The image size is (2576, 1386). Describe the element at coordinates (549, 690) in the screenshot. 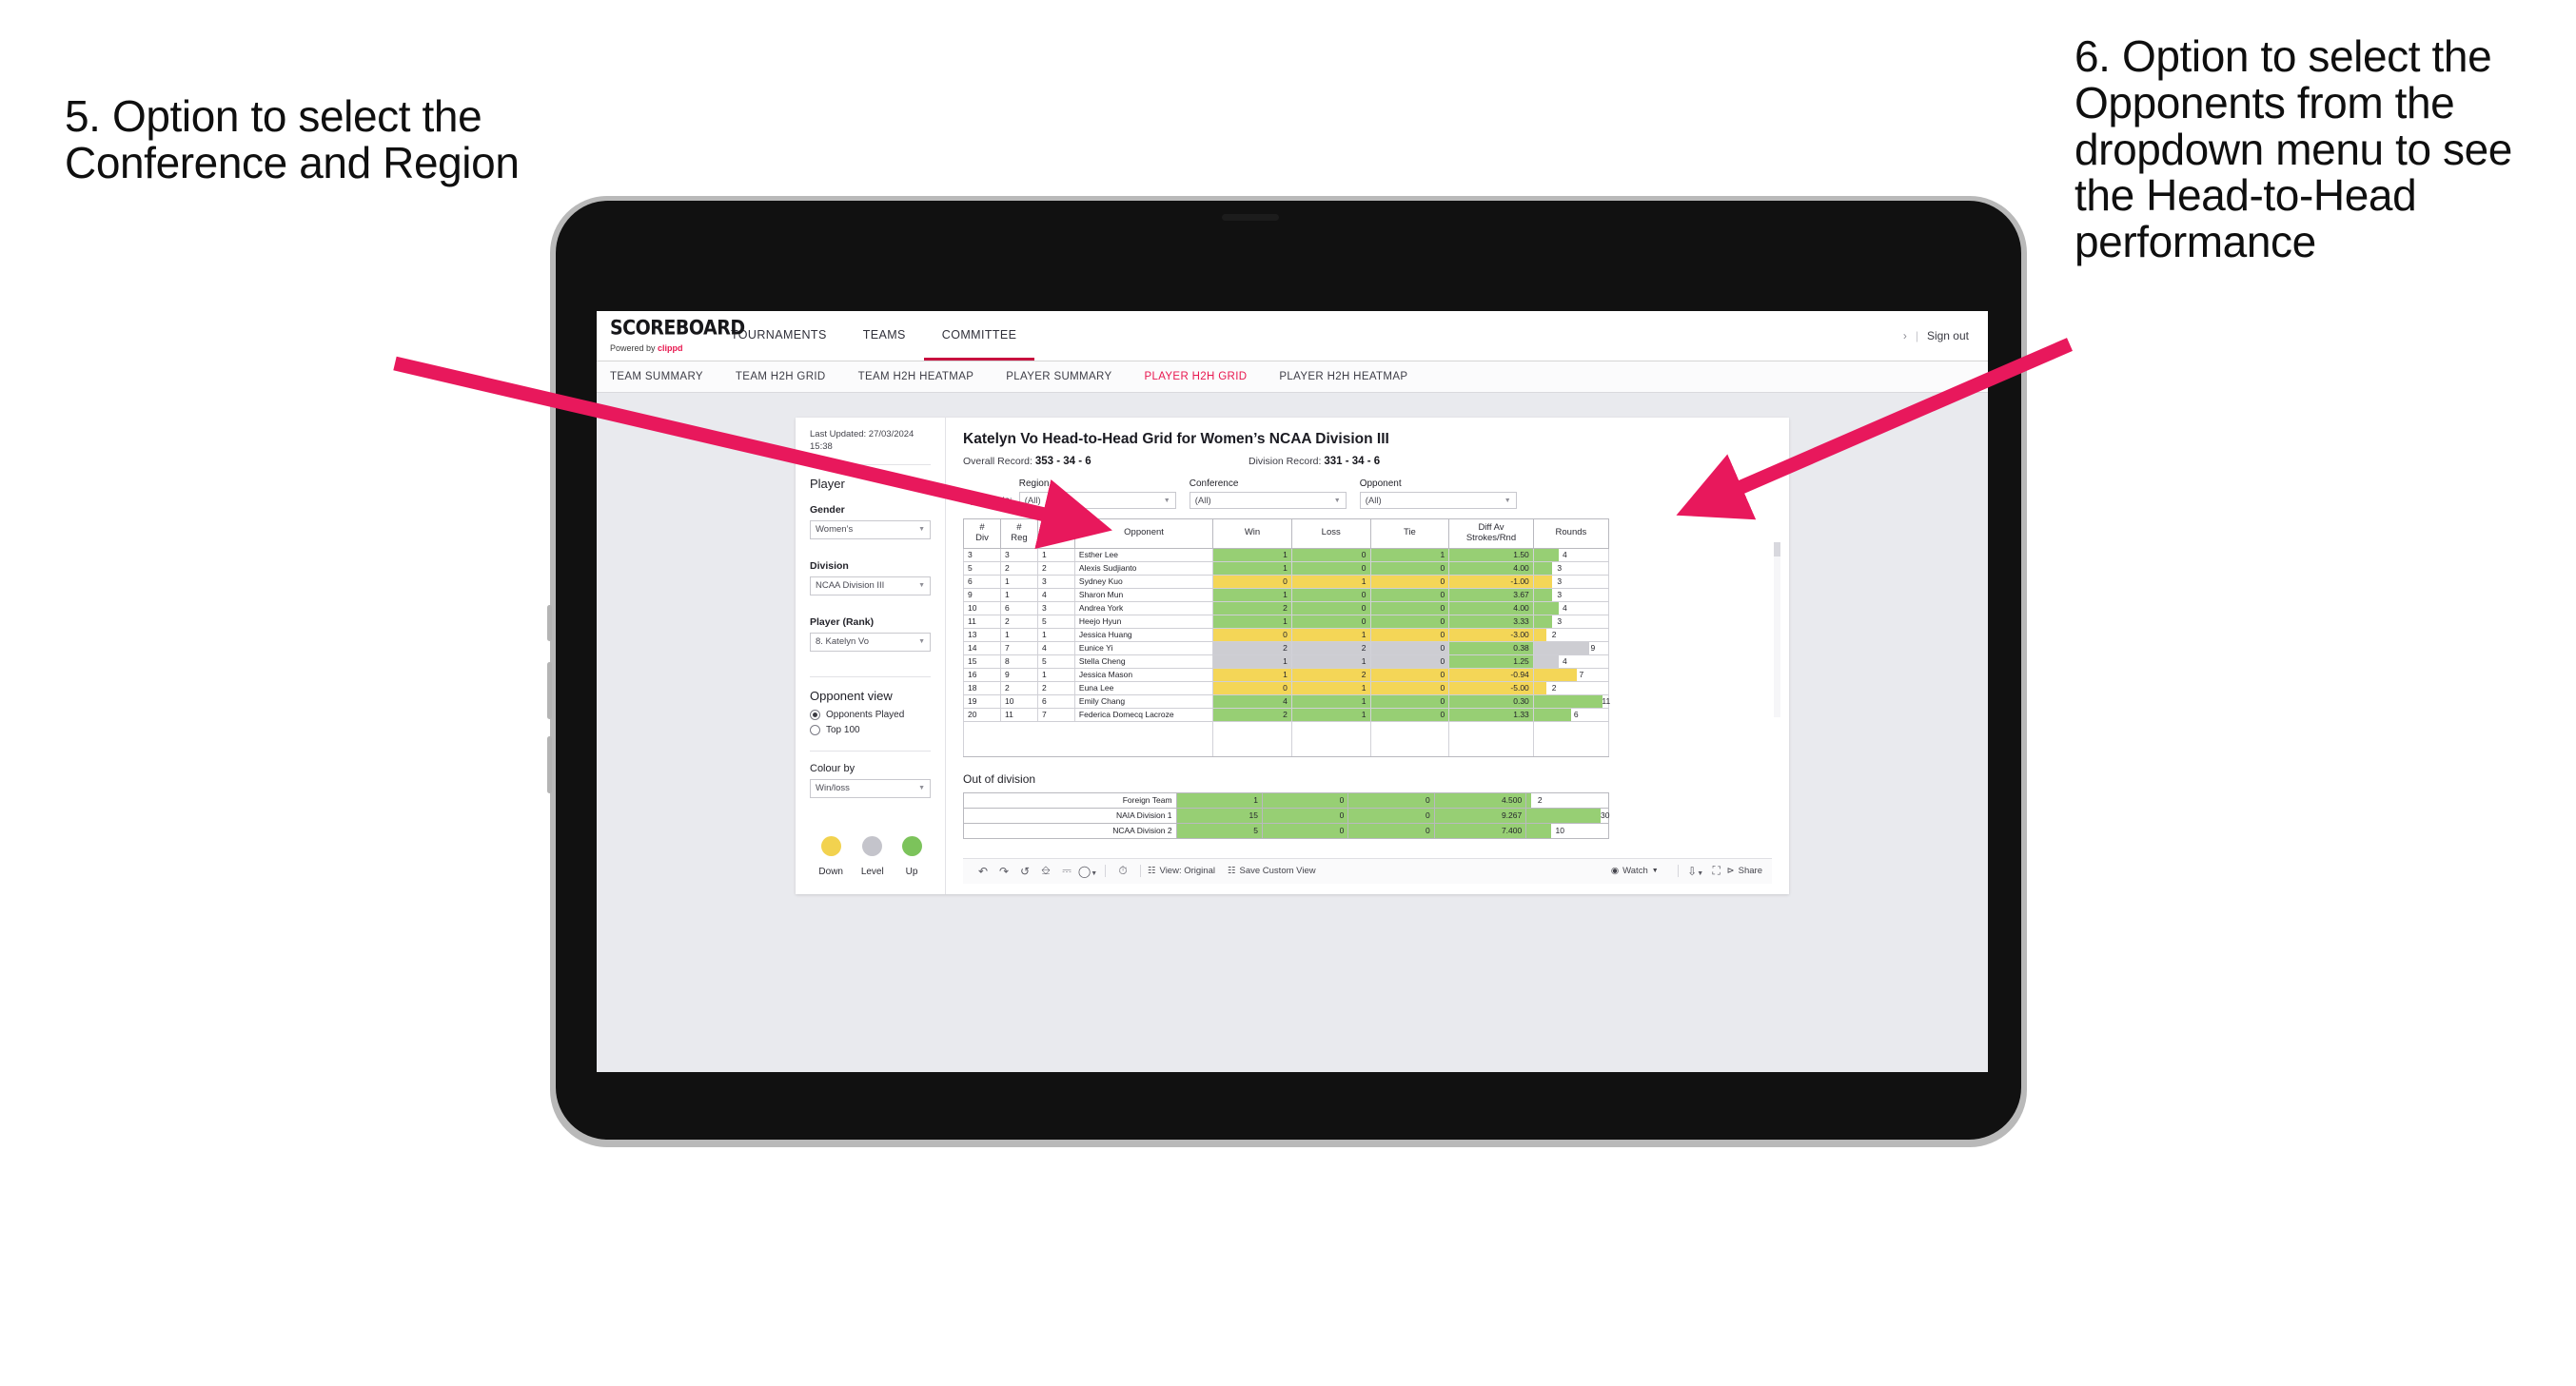

I see `tablet-volume-up-button` at that location.